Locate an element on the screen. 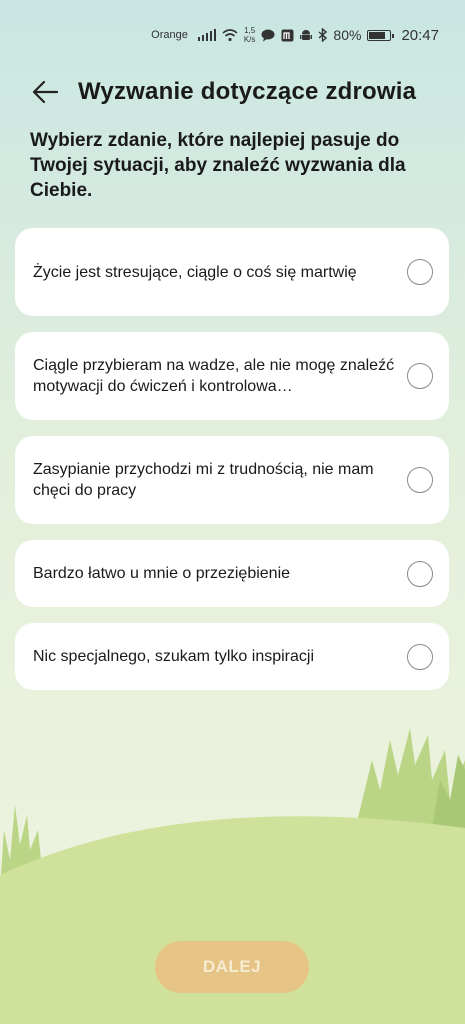  chat-bubble-icon is located at coordinates (268, 35).